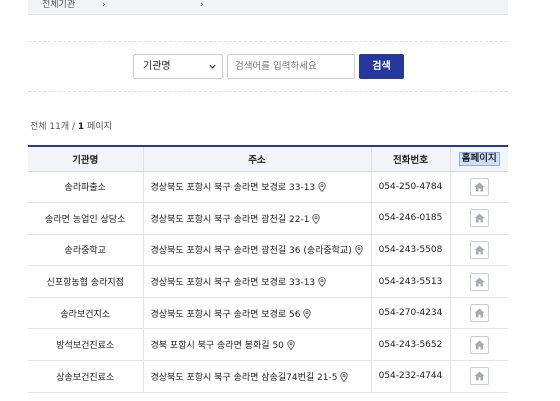  I want to click on cell-phone: 054-250-4784, so click(410, 187).